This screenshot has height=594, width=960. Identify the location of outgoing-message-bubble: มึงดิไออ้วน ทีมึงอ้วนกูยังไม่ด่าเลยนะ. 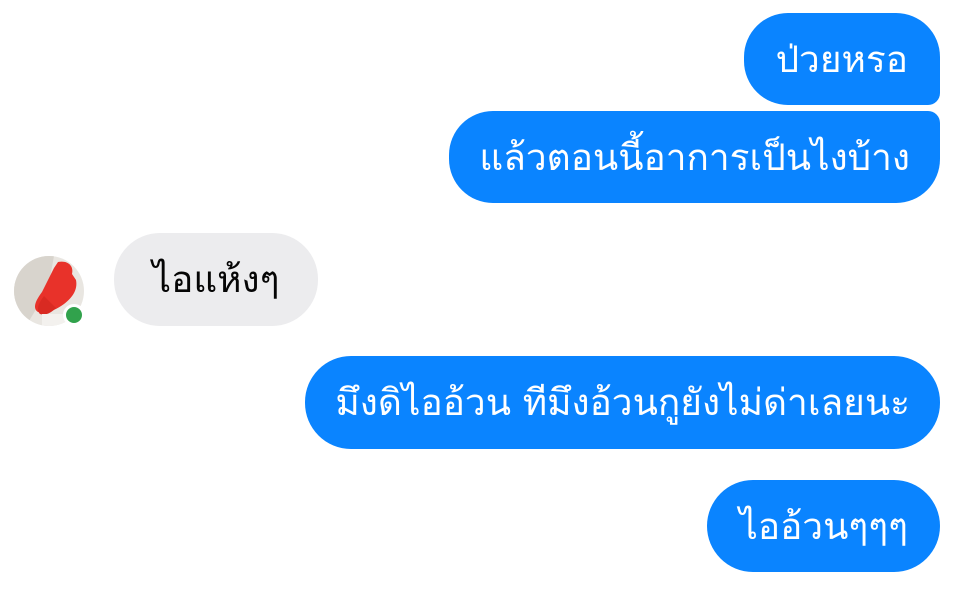
(622, 402).